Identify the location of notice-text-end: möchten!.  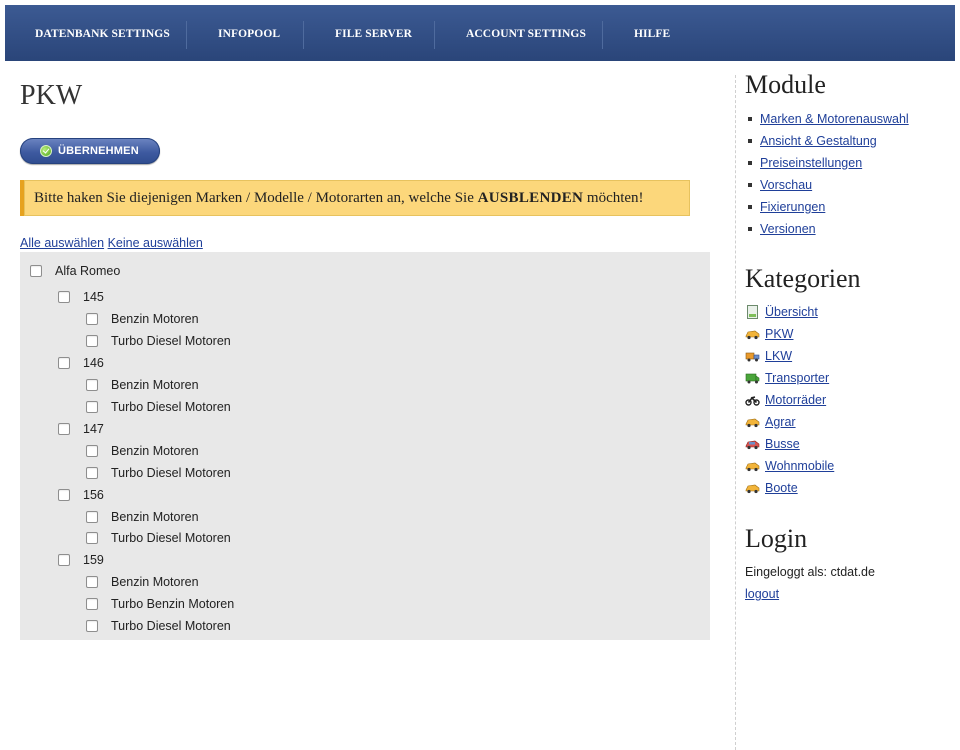
(613, 198).